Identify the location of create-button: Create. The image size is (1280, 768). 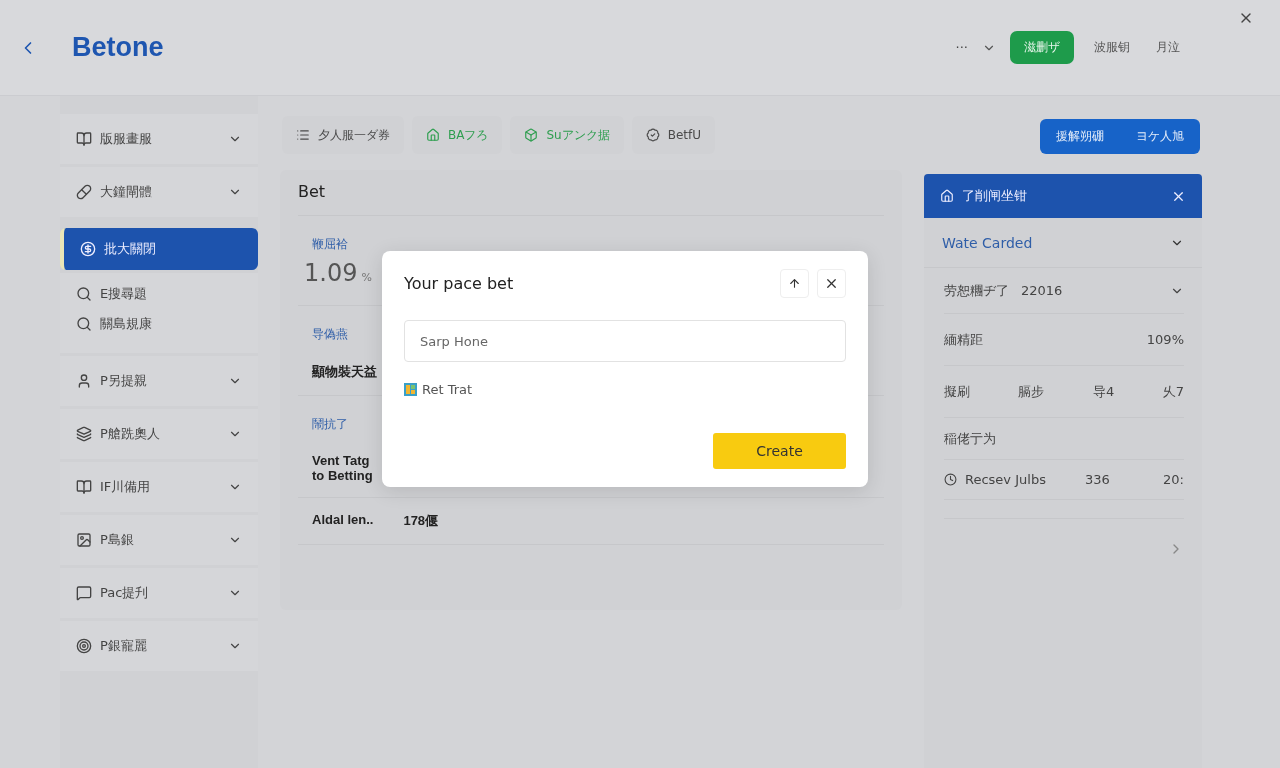
(779, 451).